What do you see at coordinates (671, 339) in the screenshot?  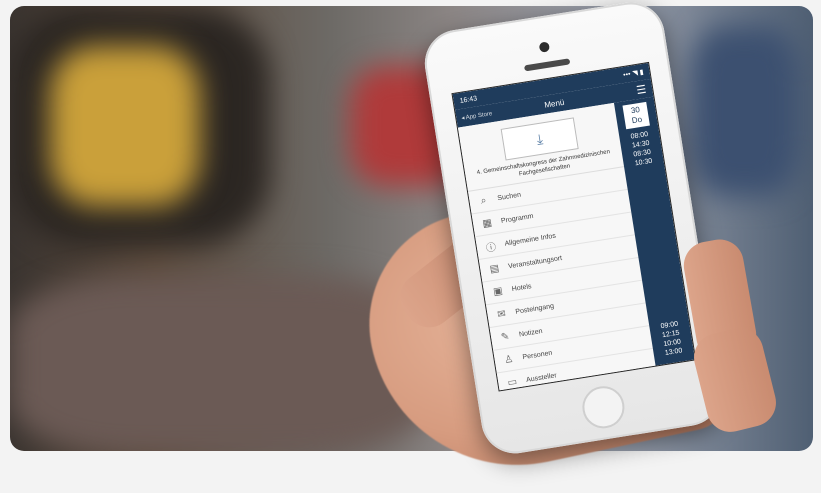 I see `times-bottom: 09:00 12:15 10:00 13:00` at bounding box center [671, 339].